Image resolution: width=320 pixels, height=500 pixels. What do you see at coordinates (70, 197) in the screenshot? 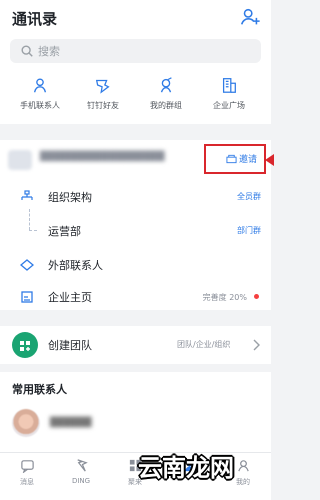
I see `org-structure-label: 组织架构` at bounding box center [70, 197].